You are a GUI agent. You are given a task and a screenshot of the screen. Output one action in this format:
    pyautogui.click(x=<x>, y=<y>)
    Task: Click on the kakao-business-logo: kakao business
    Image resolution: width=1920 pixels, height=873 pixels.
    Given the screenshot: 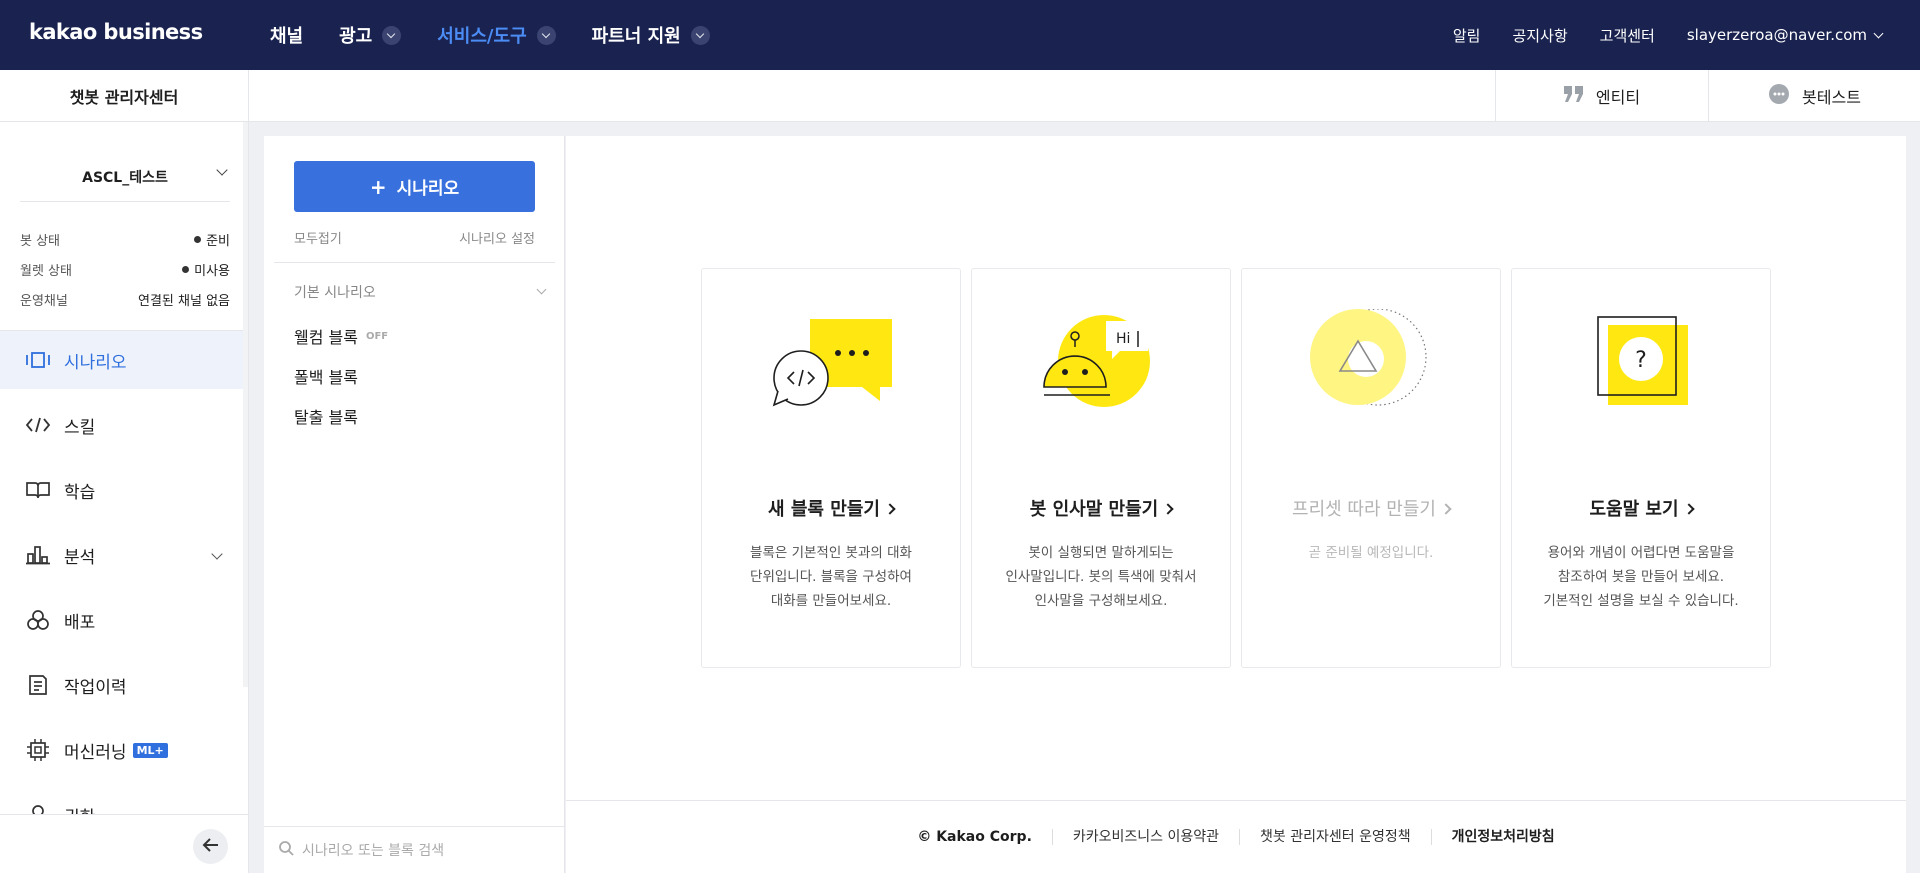 What is the action you would take?
    pyautogui.click(x=116, y=32)
    